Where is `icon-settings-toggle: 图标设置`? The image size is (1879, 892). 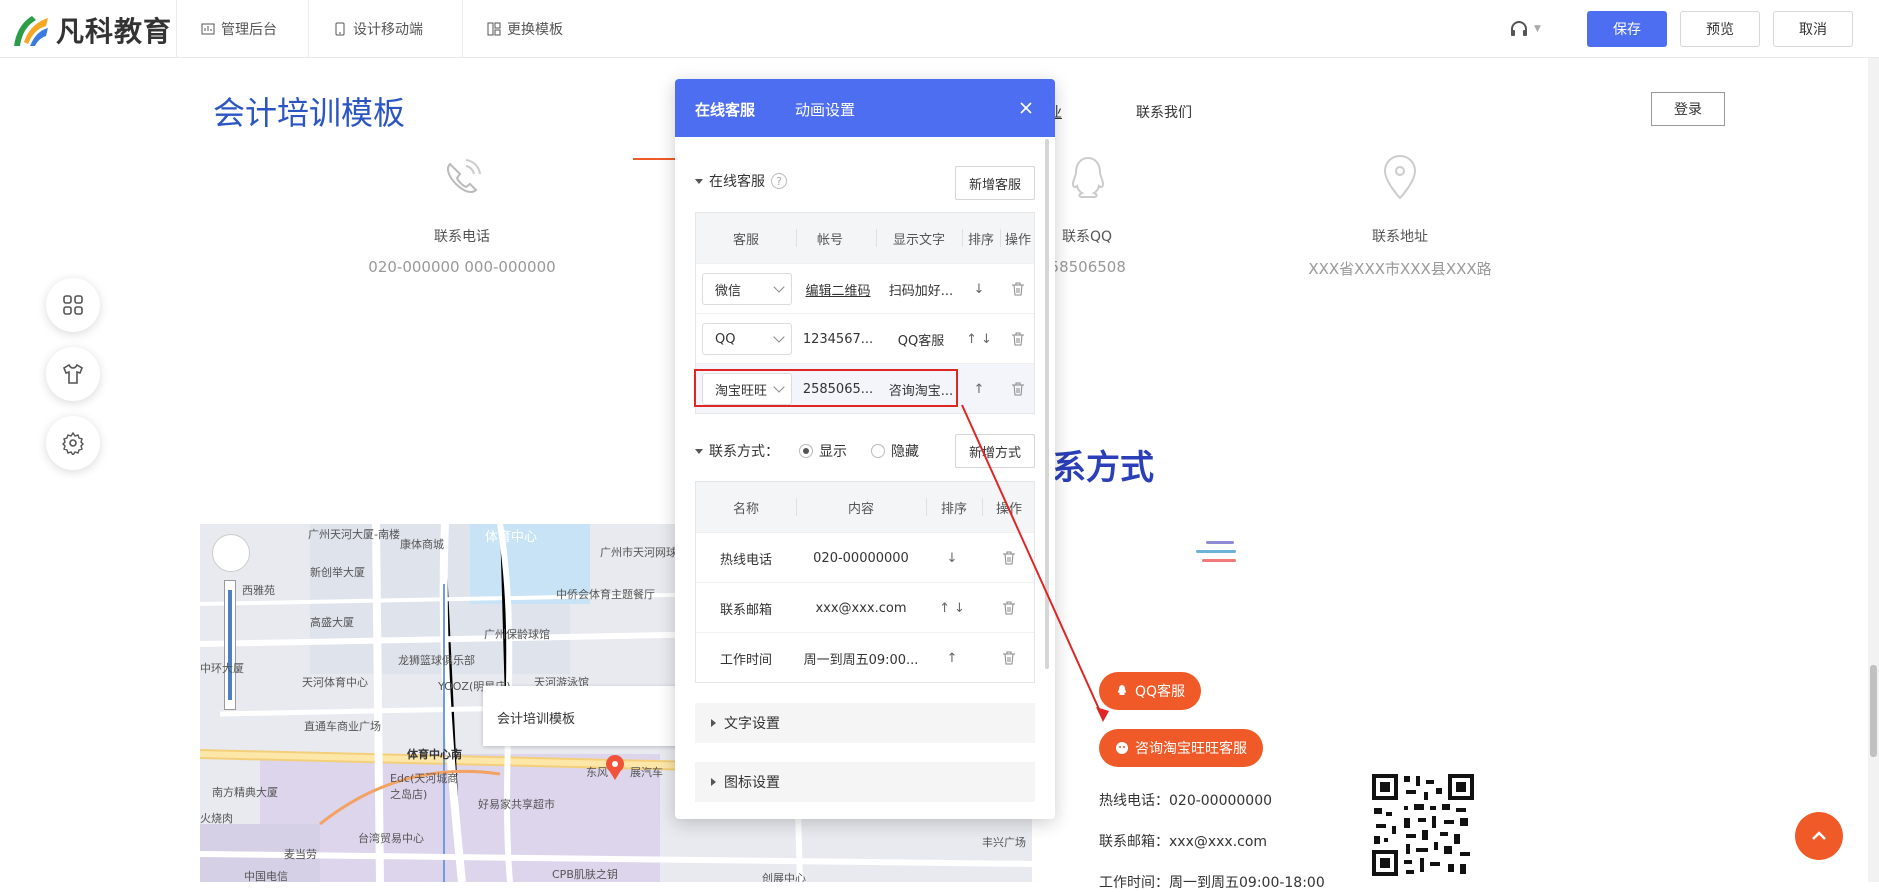 icon-settings-toggle: 图标设置 is located at coordinates (865, 782).